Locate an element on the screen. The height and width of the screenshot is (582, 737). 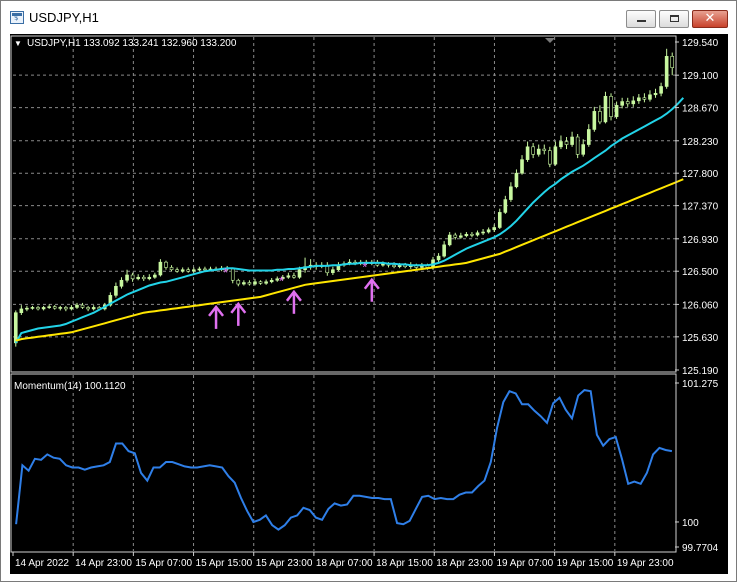
minimize-button is located at coordinates (641, 19).